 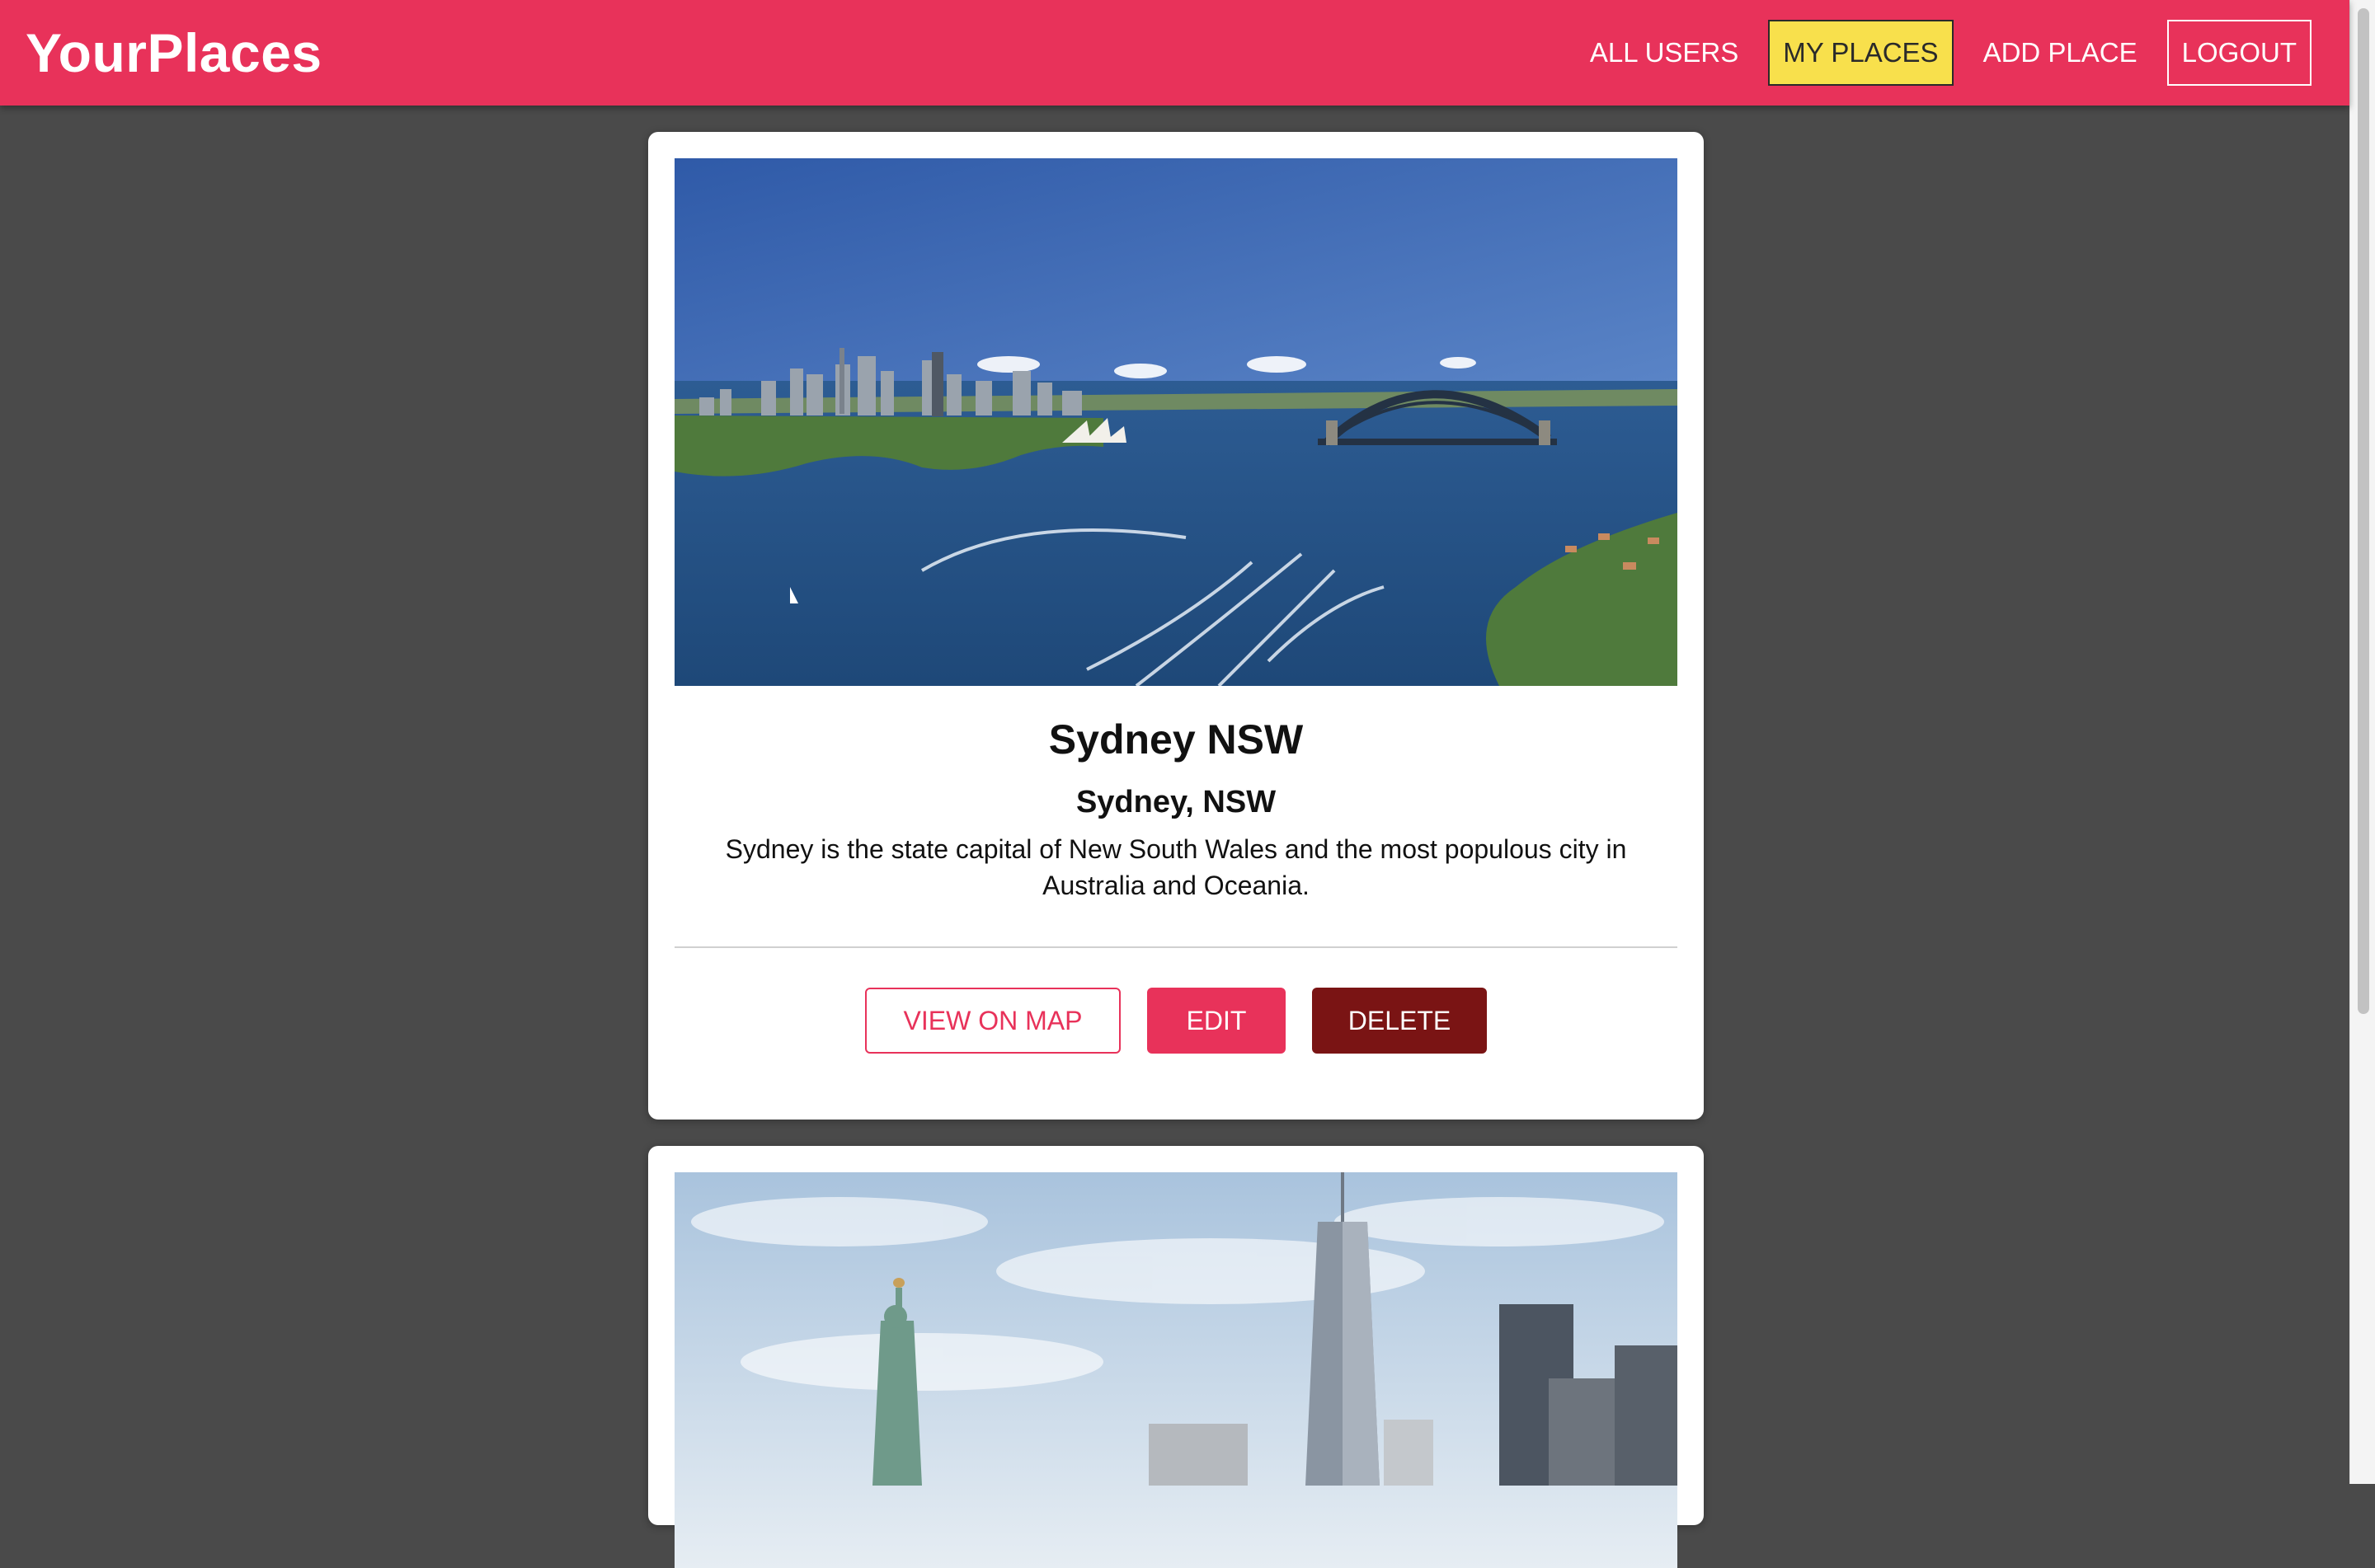 I want to click on place-card, so click(x=1176, y=1357).